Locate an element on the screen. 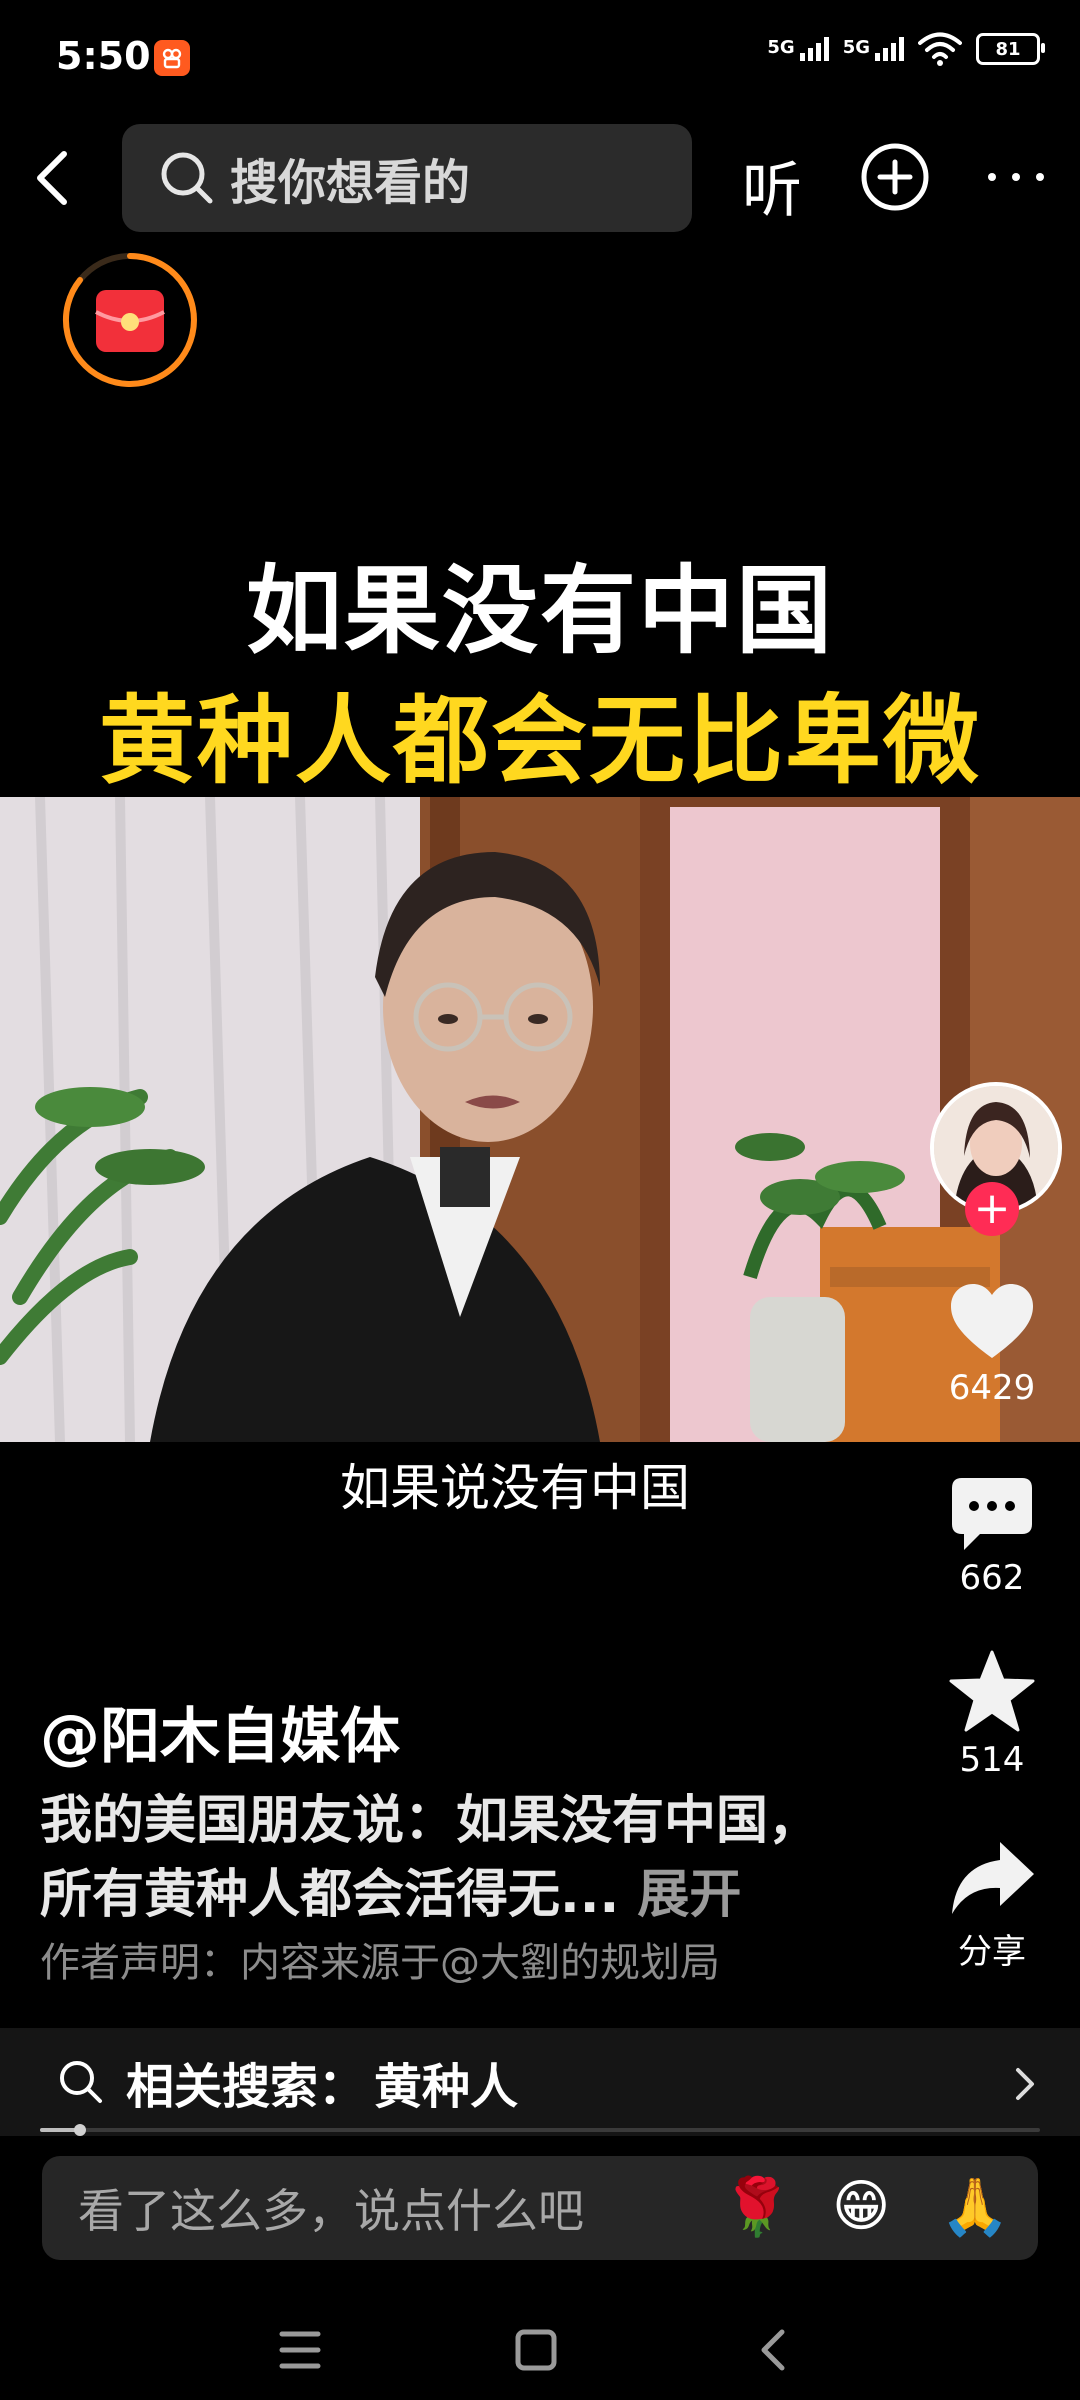 The height and width of the screenshot is (2400, 1080). share-button: 分享 is located at coordinates (992, 1905).